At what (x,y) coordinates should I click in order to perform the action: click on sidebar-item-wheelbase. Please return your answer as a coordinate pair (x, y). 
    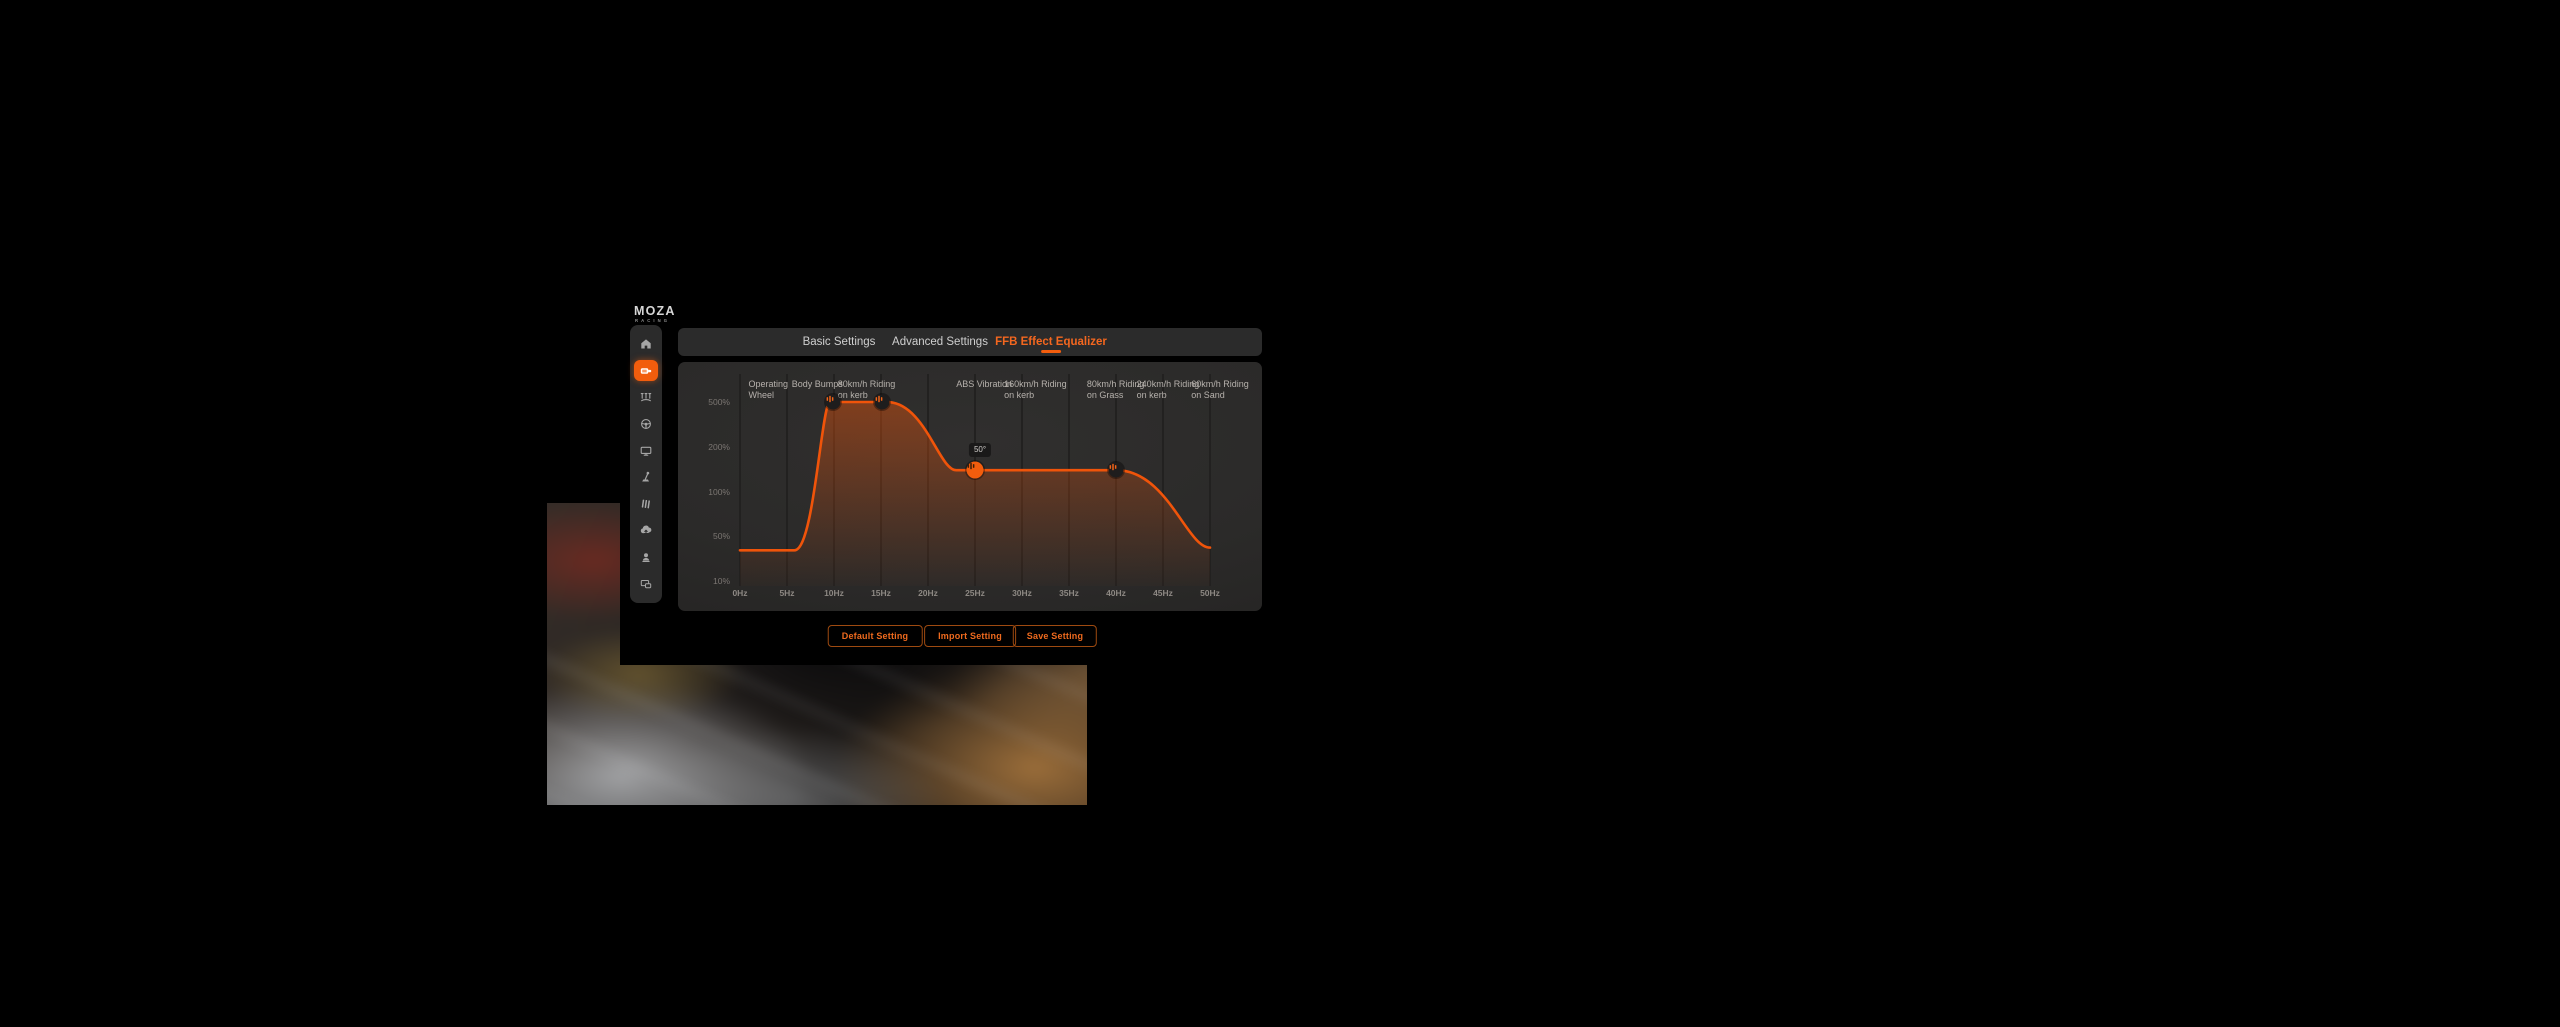
    Looking at the image, I should click on (646, 371).